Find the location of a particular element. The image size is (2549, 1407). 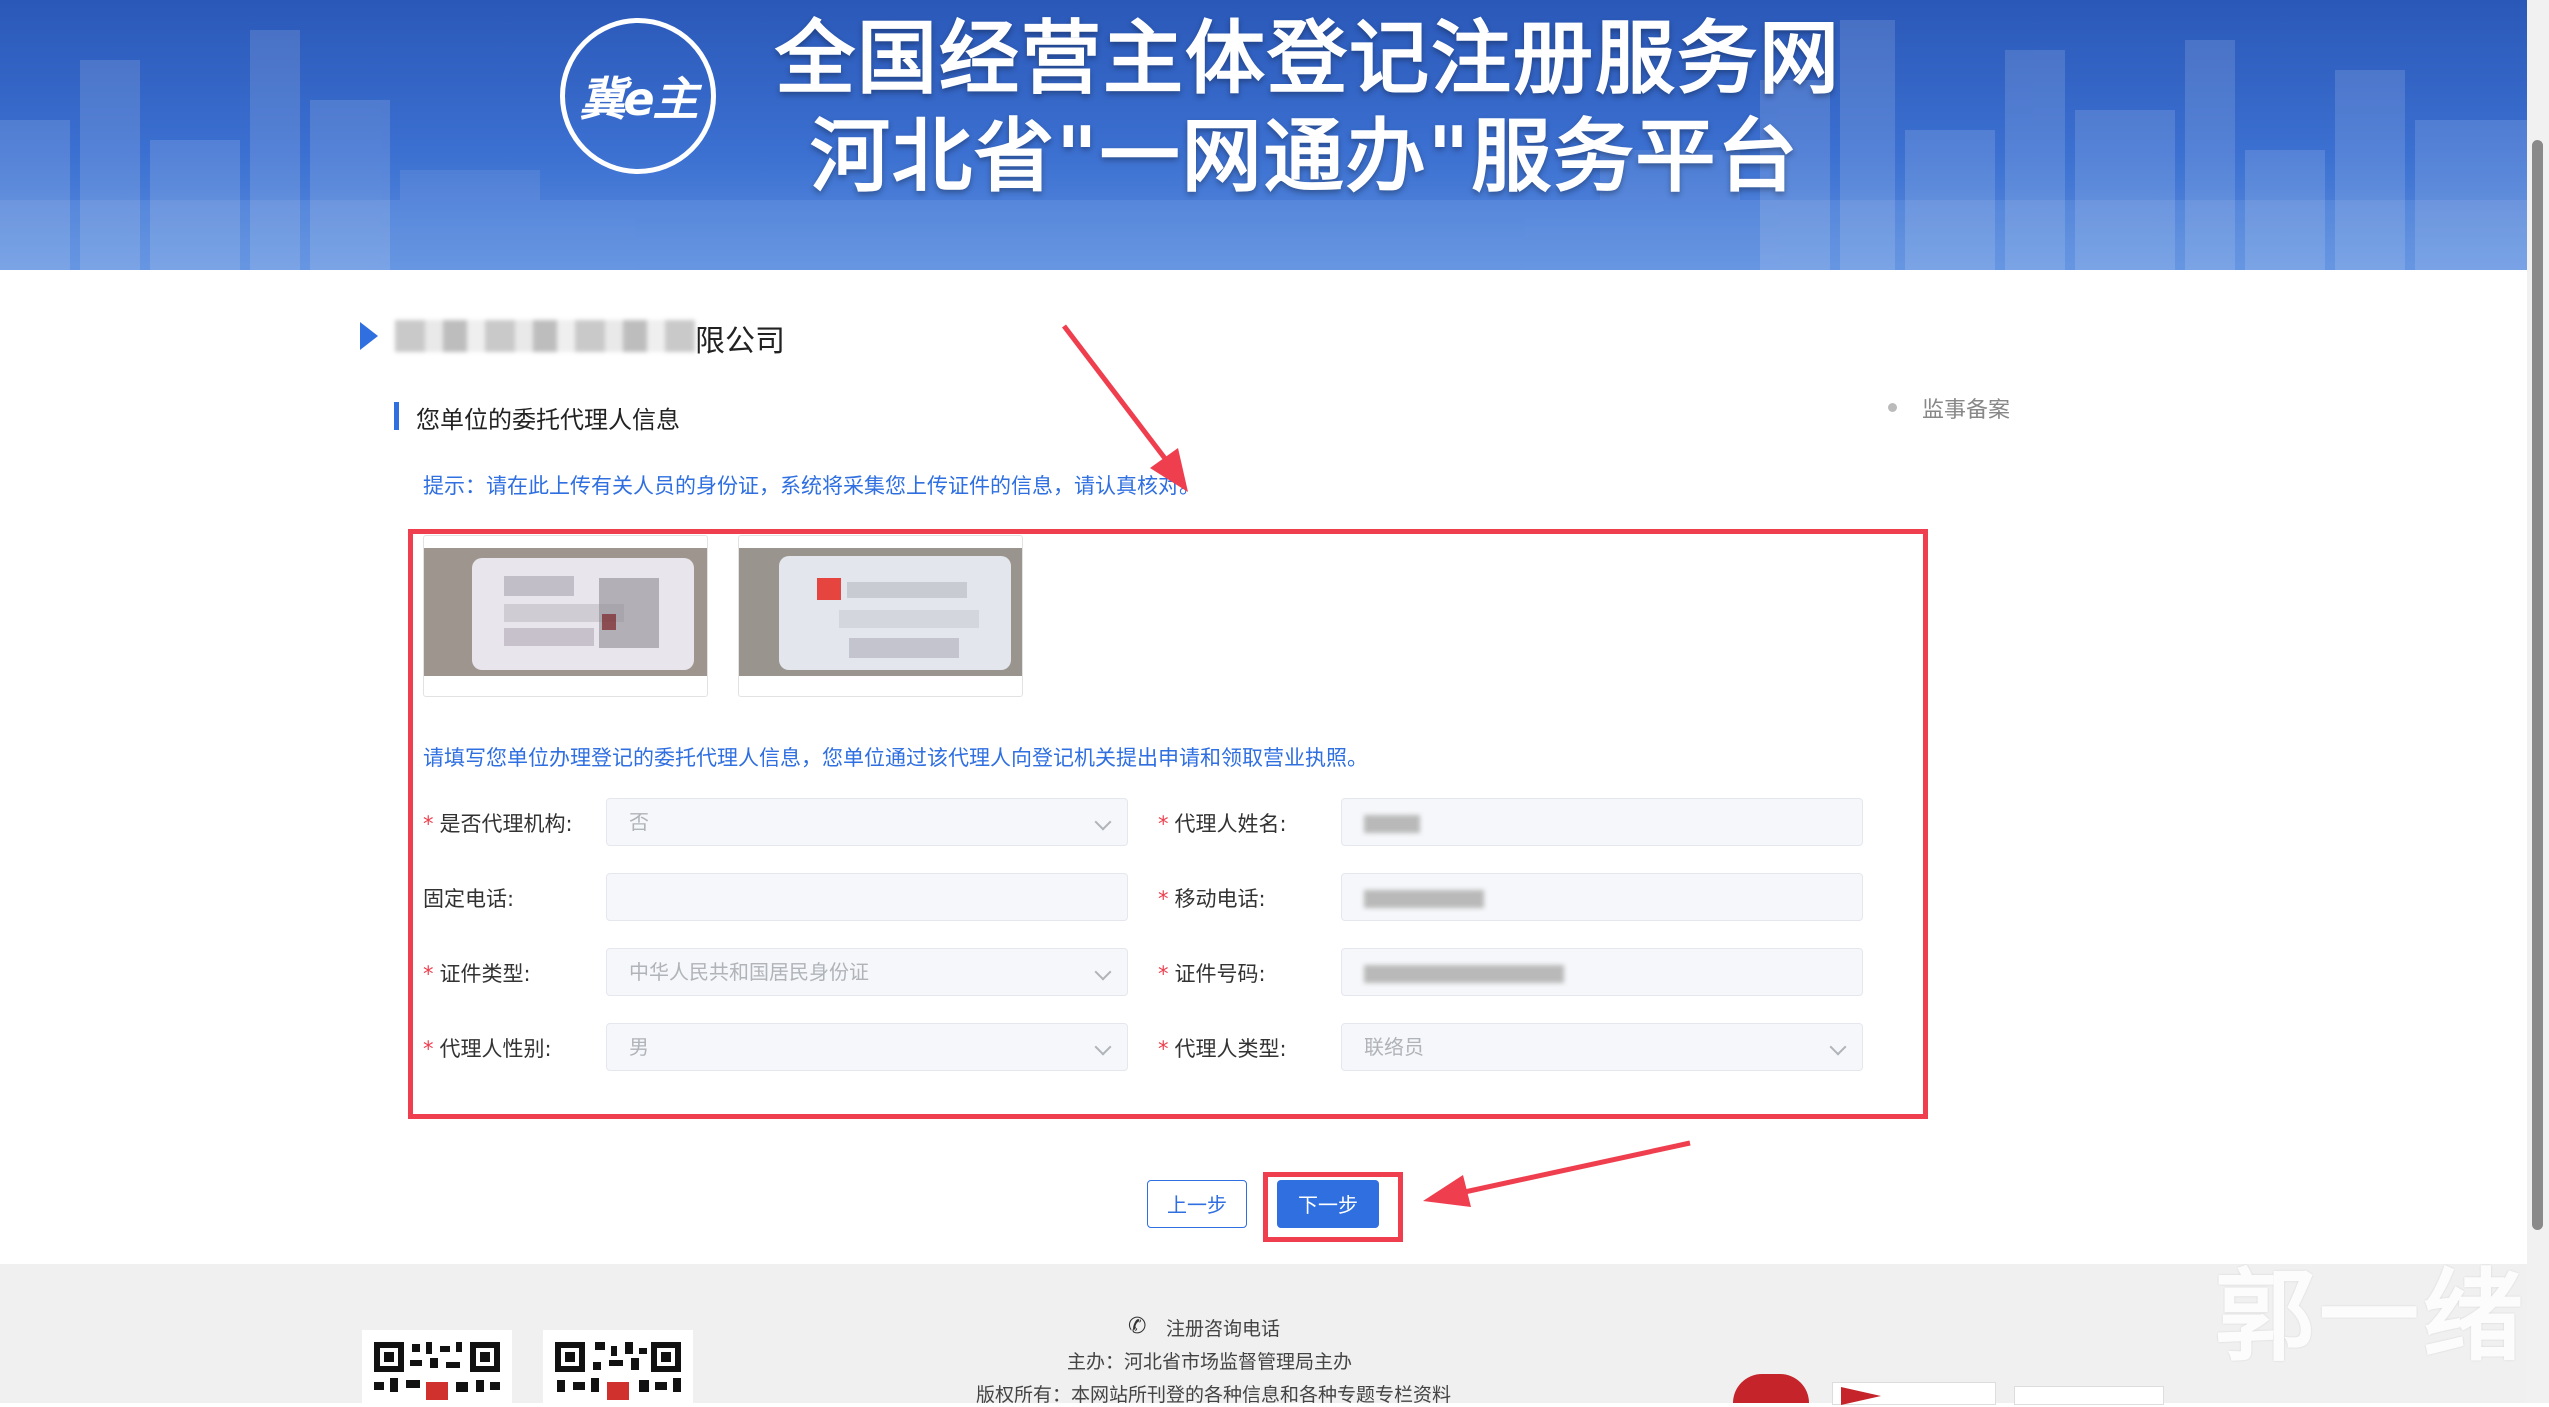

agent-type-select: 联络员 is located at coordinates (1602, 1047).